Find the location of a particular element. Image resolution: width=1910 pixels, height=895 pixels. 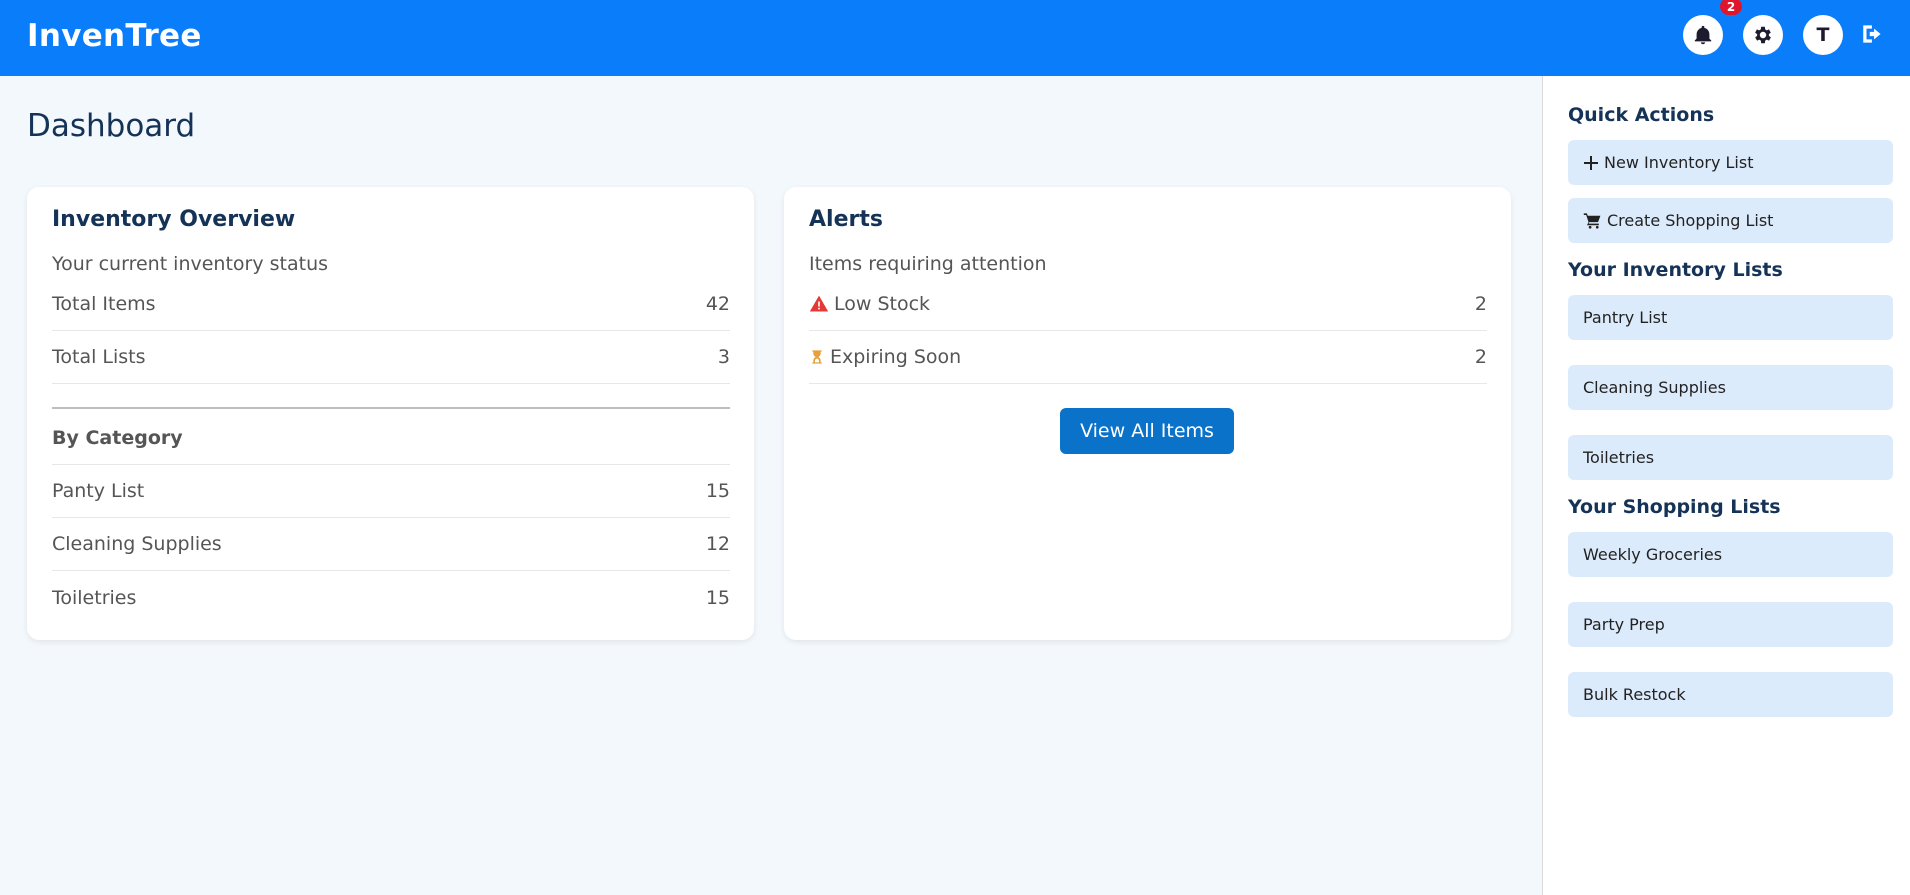

new-inventory-list-button: New Inventory List is located at coordinates (1730, 162).